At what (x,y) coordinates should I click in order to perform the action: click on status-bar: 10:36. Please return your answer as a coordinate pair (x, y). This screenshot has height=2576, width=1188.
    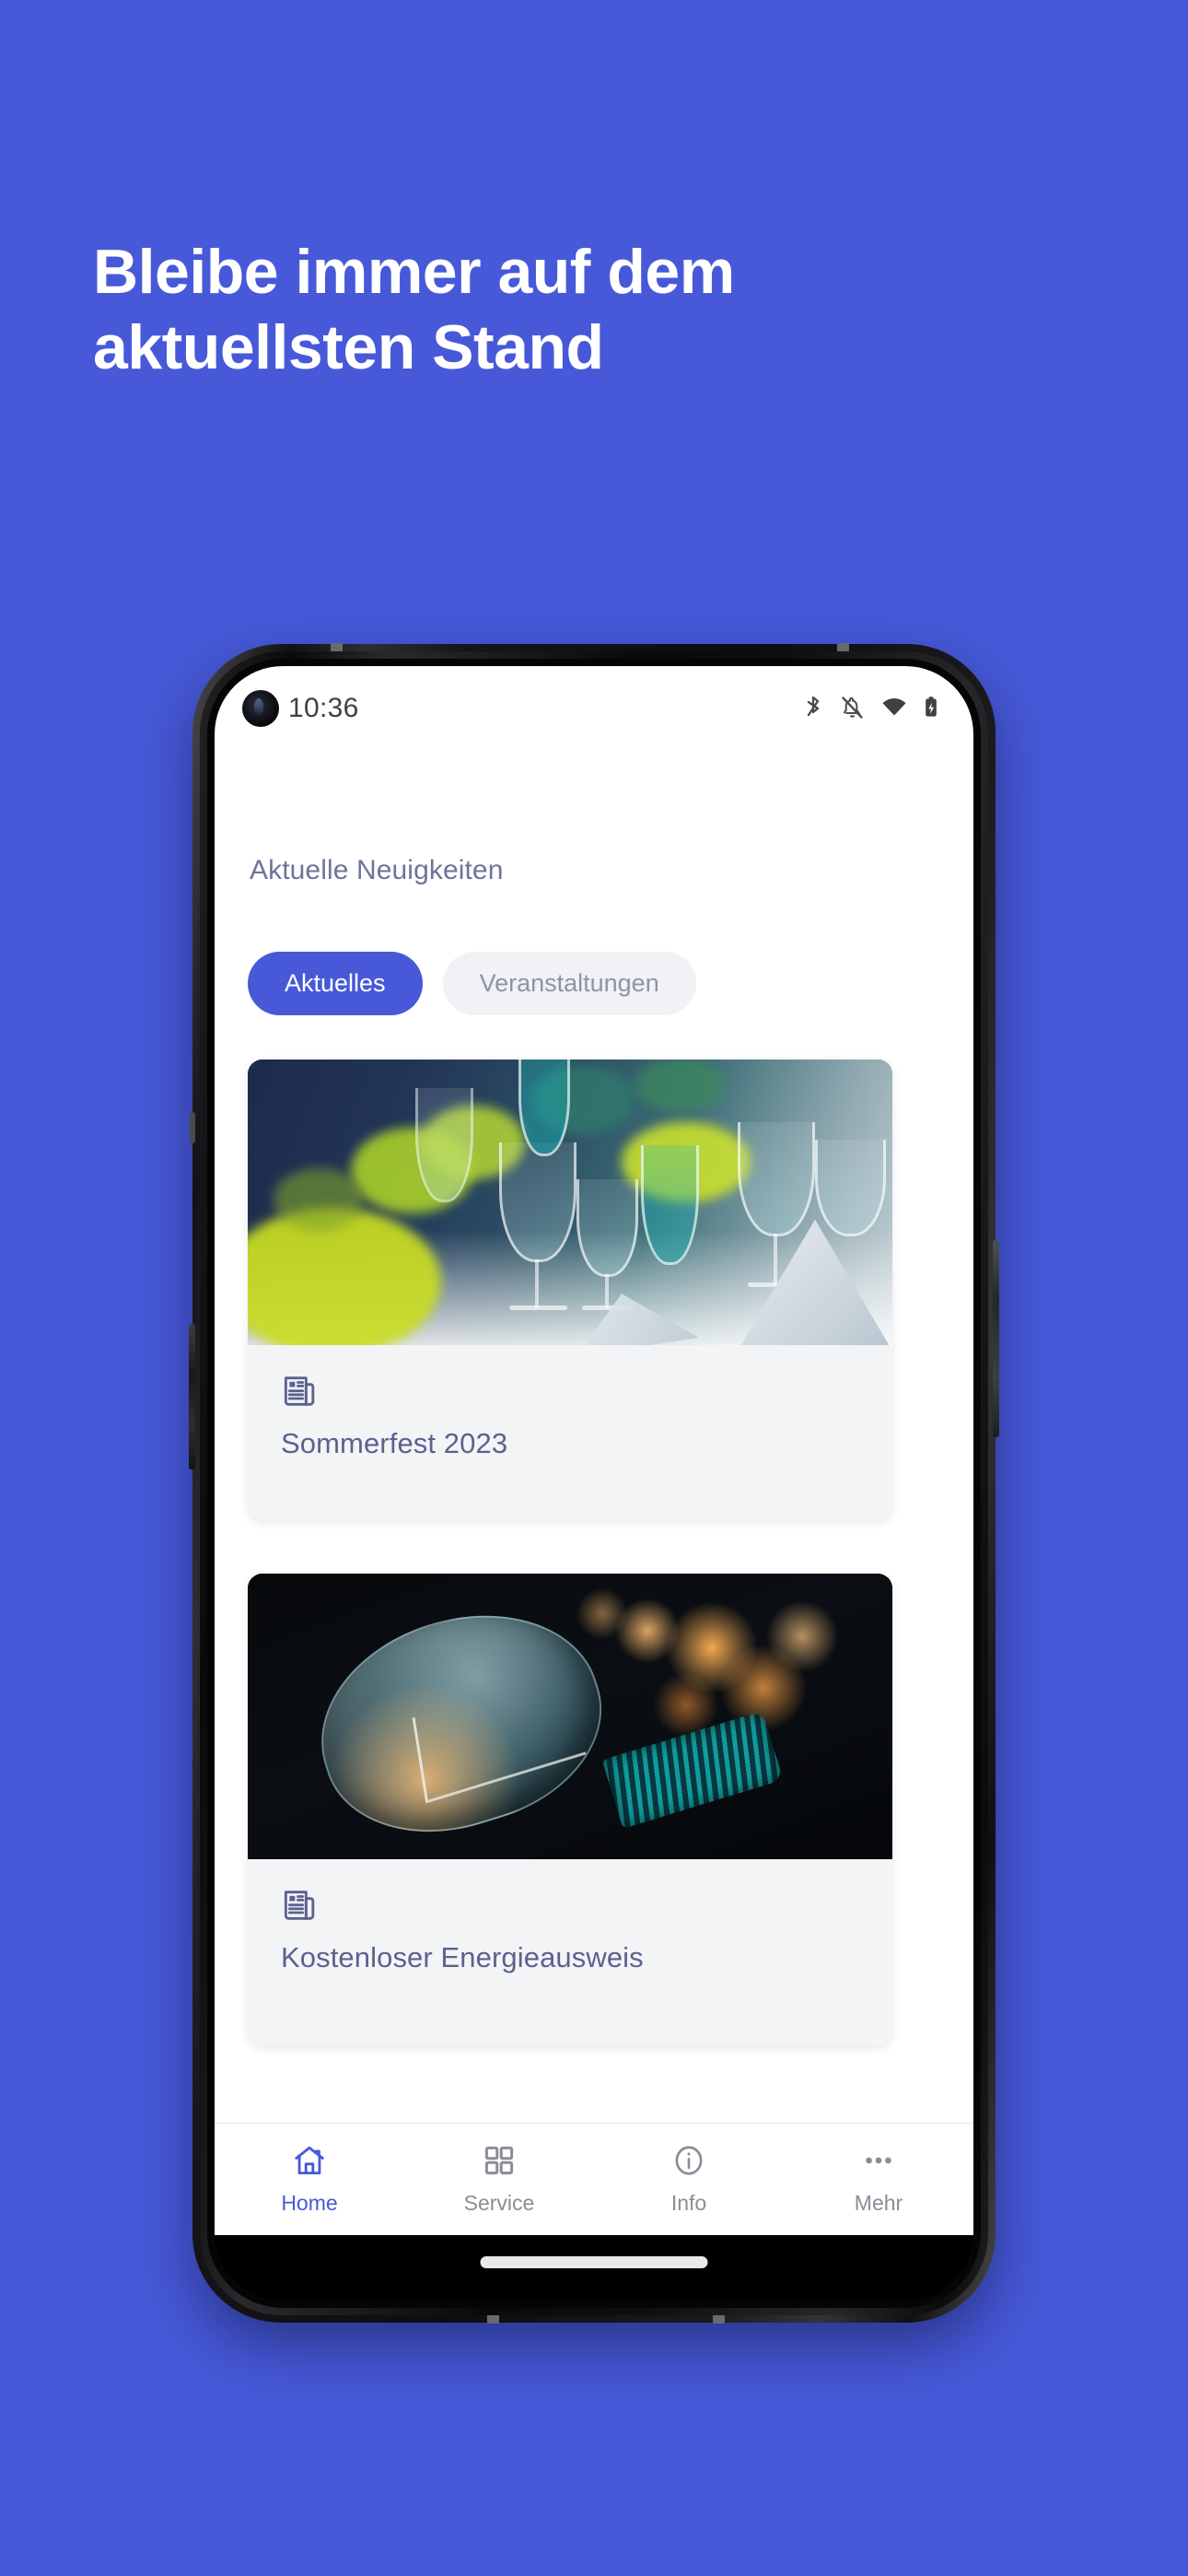
    Looking at the image, I should click on (594, 708).